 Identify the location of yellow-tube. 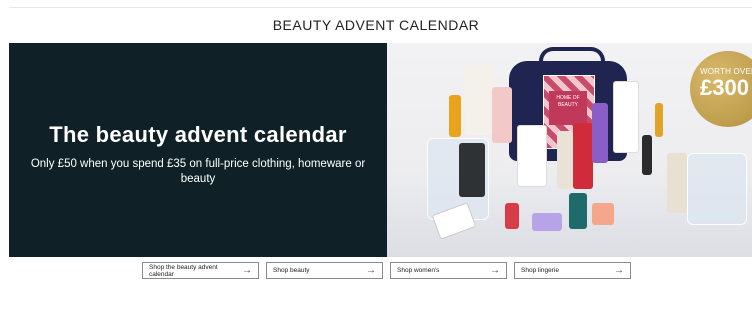
(455, 116).